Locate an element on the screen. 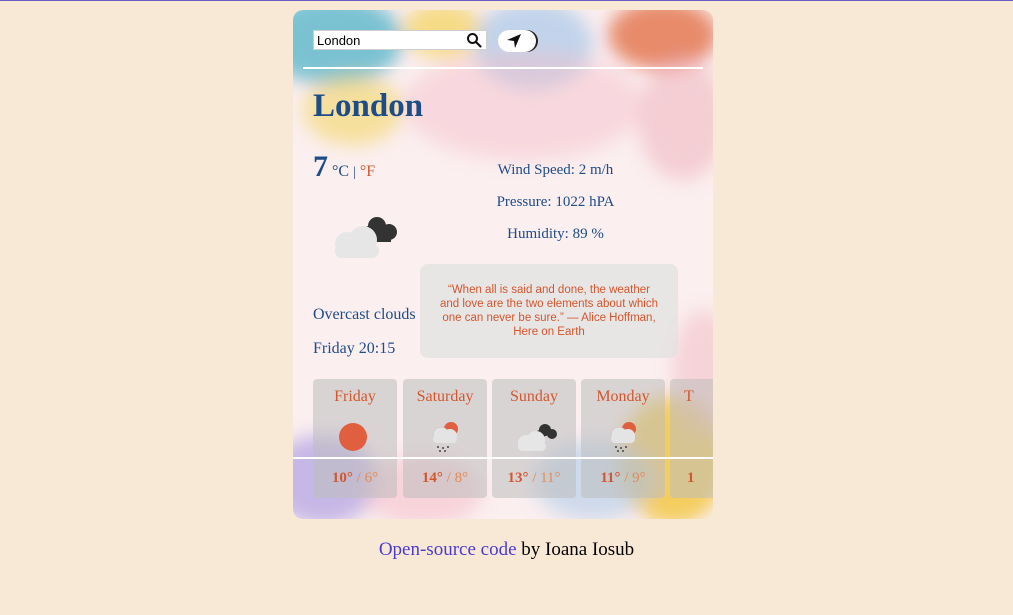 This screenshot has width=1013, height=615. forecast-day: T 1 is located at coordinates (691, 438).